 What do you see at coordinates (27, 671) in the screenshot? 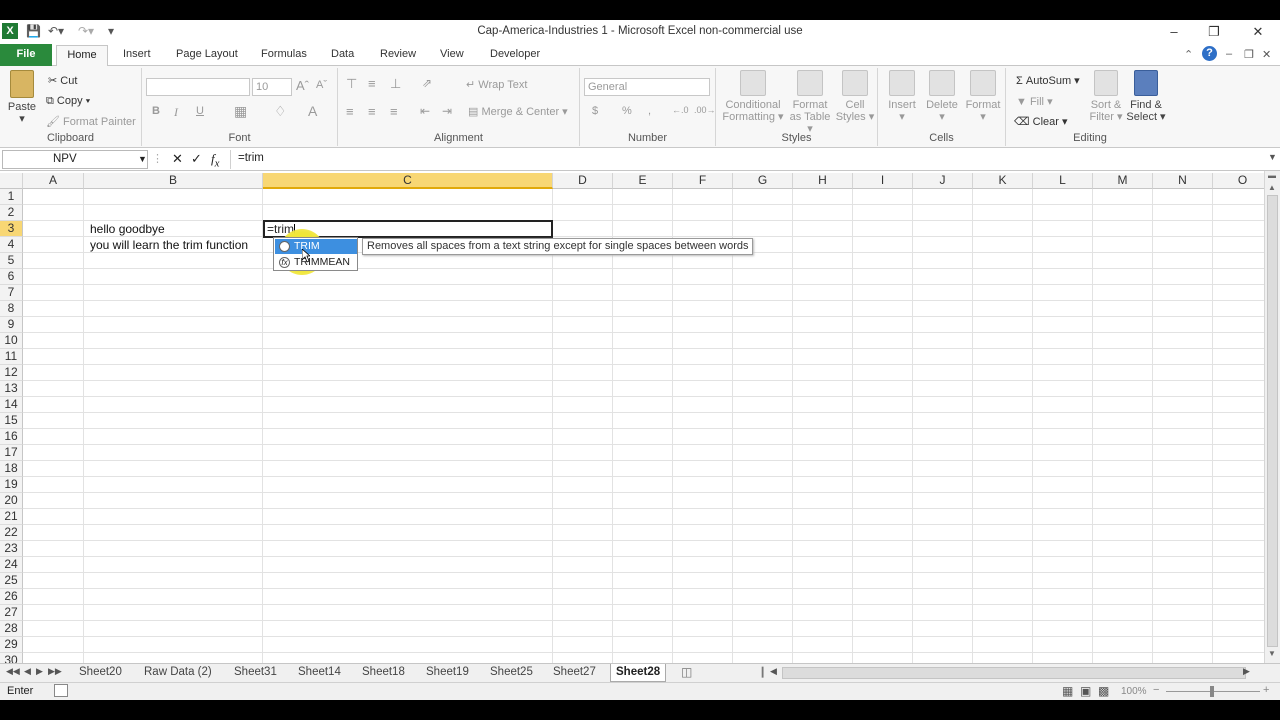
I see `prev-sheet-icon: ◀` at bounding box center [27, 671].